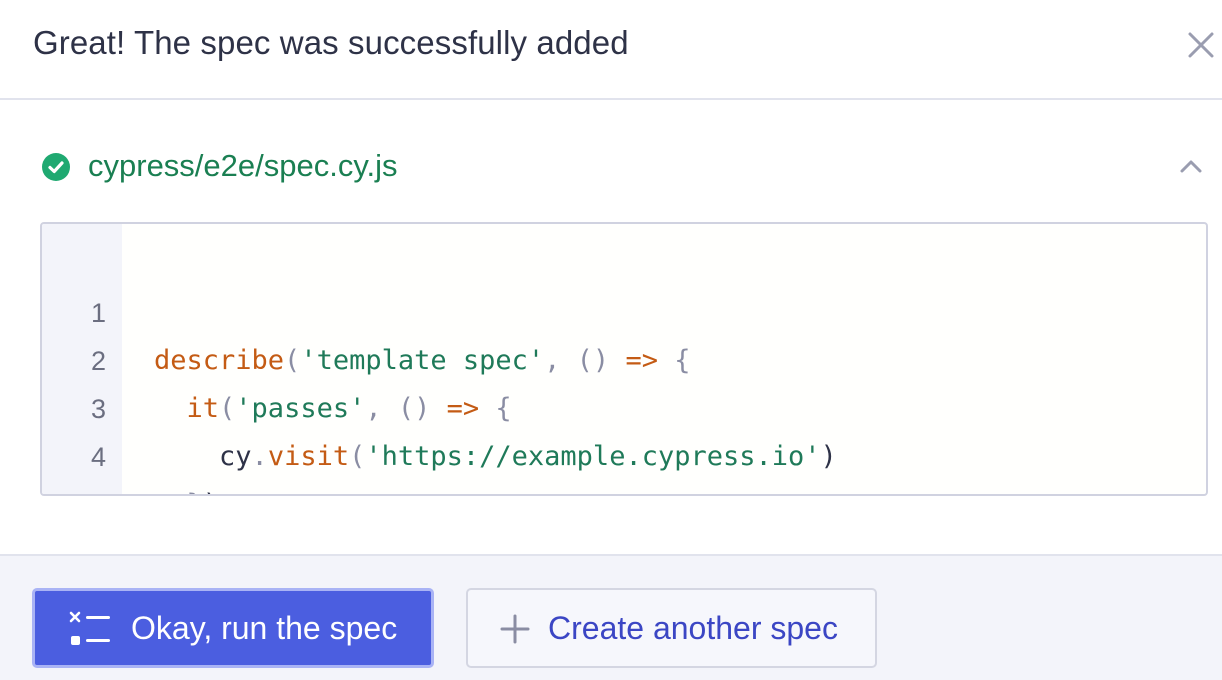 The image size is (1222, 680). What do you see at coordinates (187, 487) in the screenshot?
I see `code-text: })` at bounding box center [187, 487].